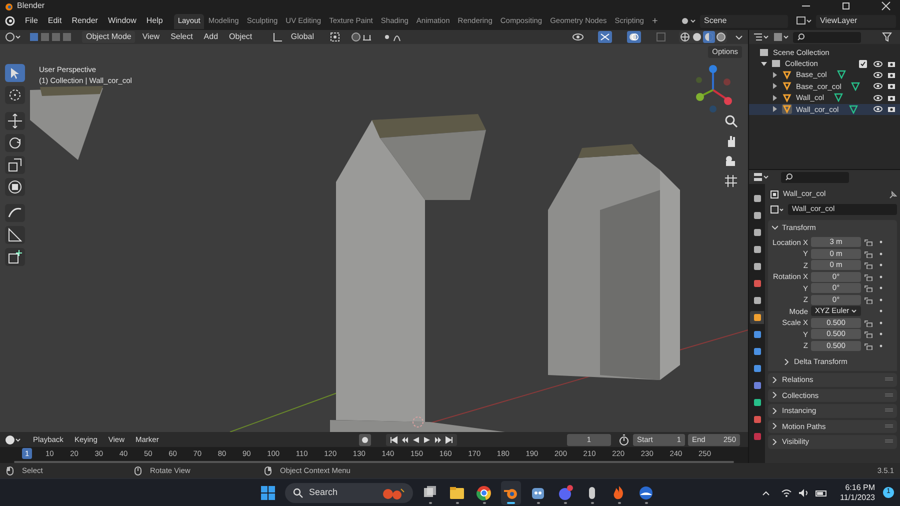 The width and height of the screenshot is (900, 506). I want to click on taskbar-app-button, so click(511, 492).